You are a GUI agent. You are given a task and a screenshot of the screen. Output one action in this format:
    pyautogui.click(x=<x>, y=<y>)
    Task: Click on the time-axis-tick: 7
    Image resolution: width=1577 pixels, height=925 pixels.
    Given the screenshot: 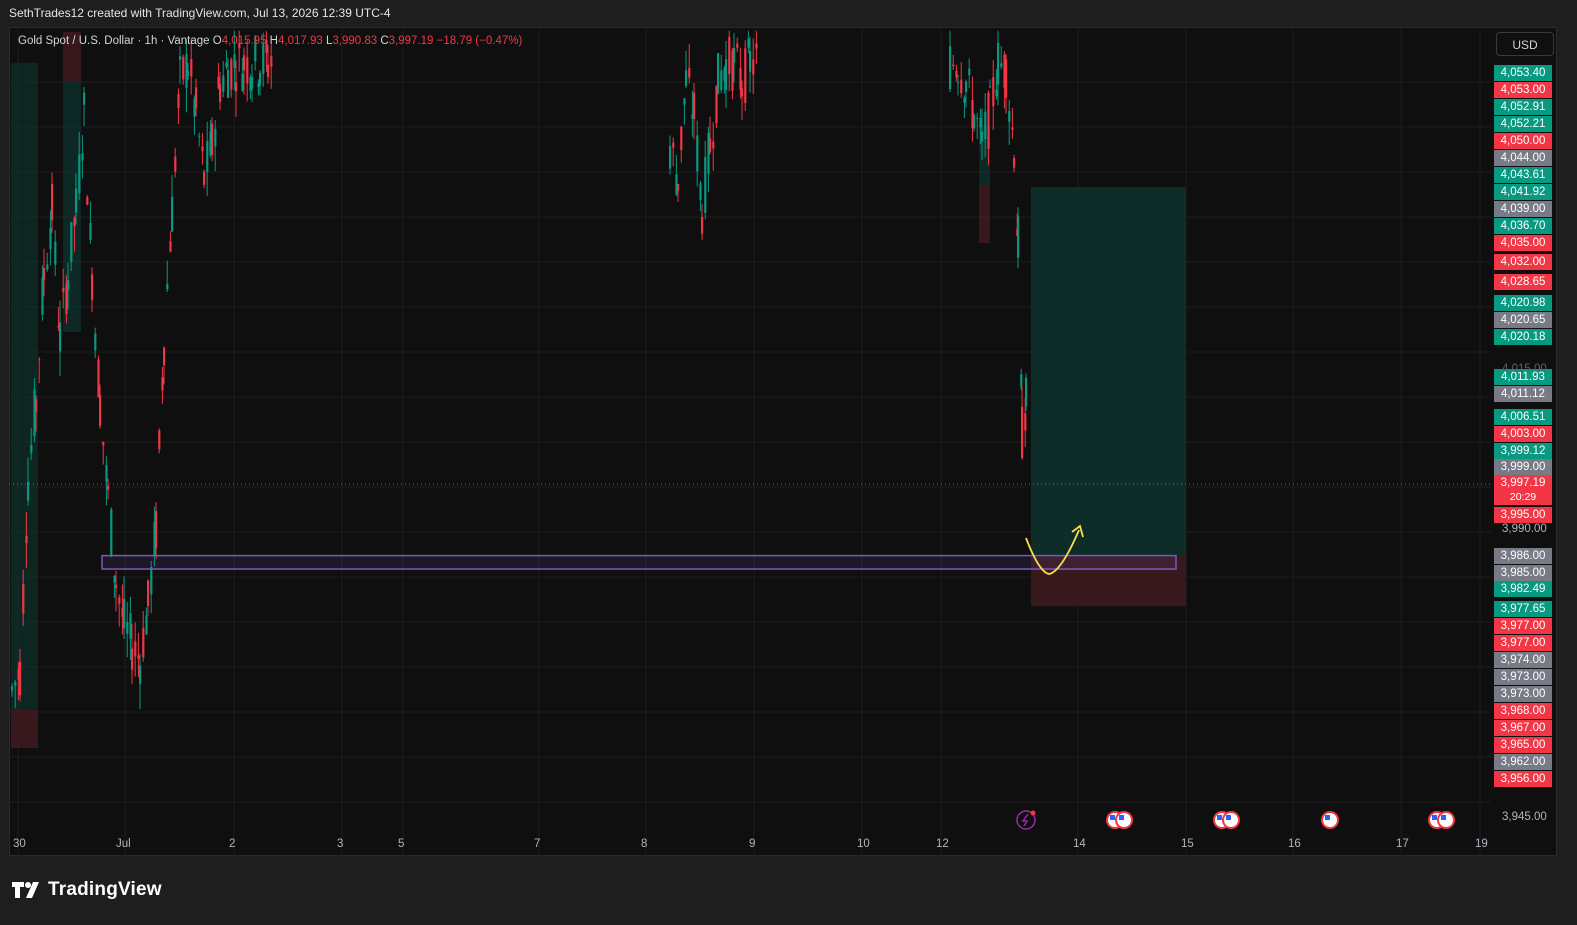 What is the action you would take?
    pyautogui.click(x=537, y=844)
    